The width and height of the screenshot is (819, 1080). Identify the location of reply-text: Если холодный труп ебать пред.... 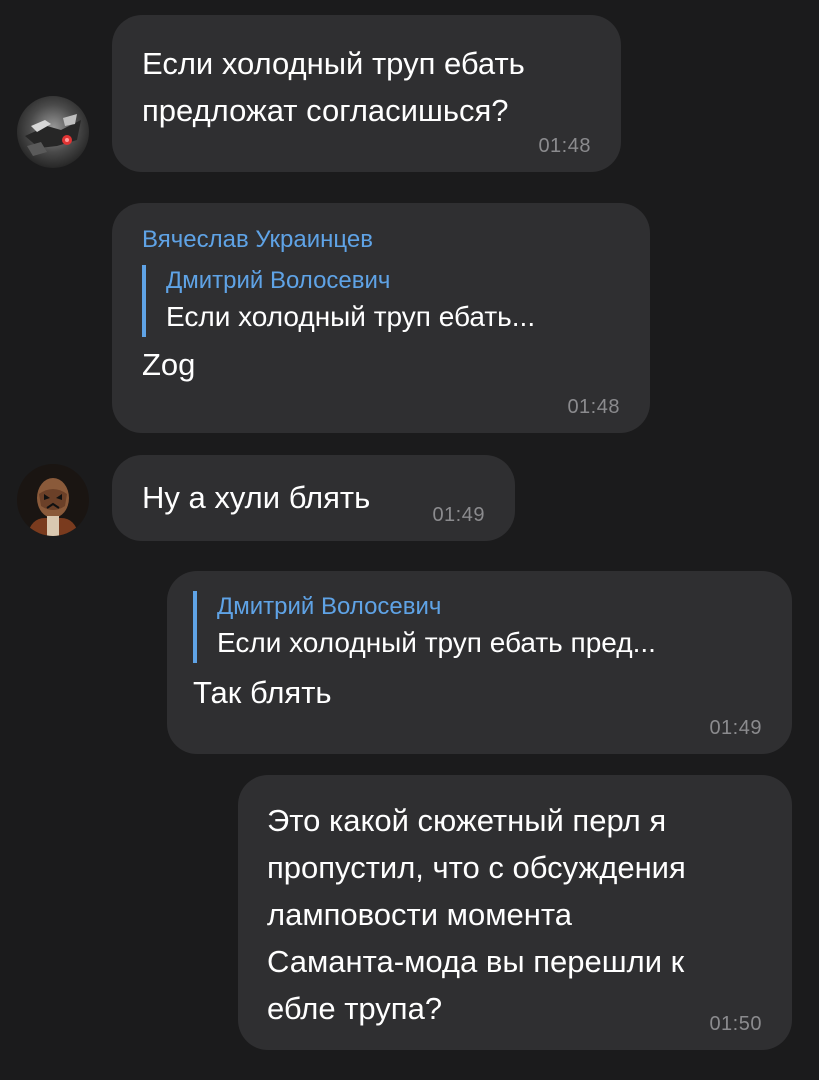
(436, 642).